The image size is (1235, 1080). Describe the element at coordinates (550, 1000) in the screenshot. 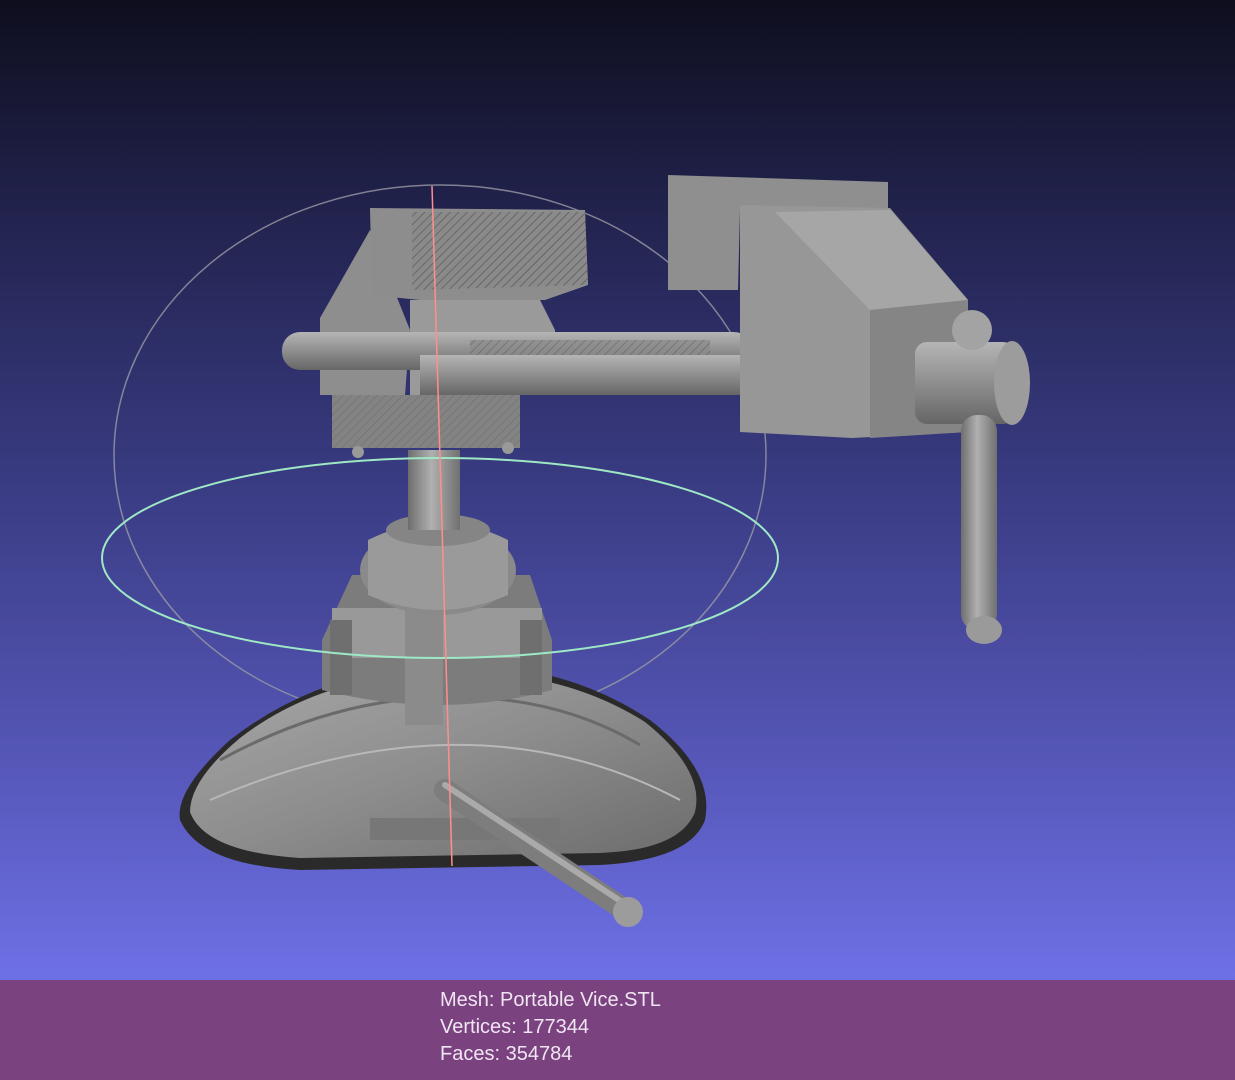

I see `mesh-name-label: Mesh: Portable Vice.STL` at that location.